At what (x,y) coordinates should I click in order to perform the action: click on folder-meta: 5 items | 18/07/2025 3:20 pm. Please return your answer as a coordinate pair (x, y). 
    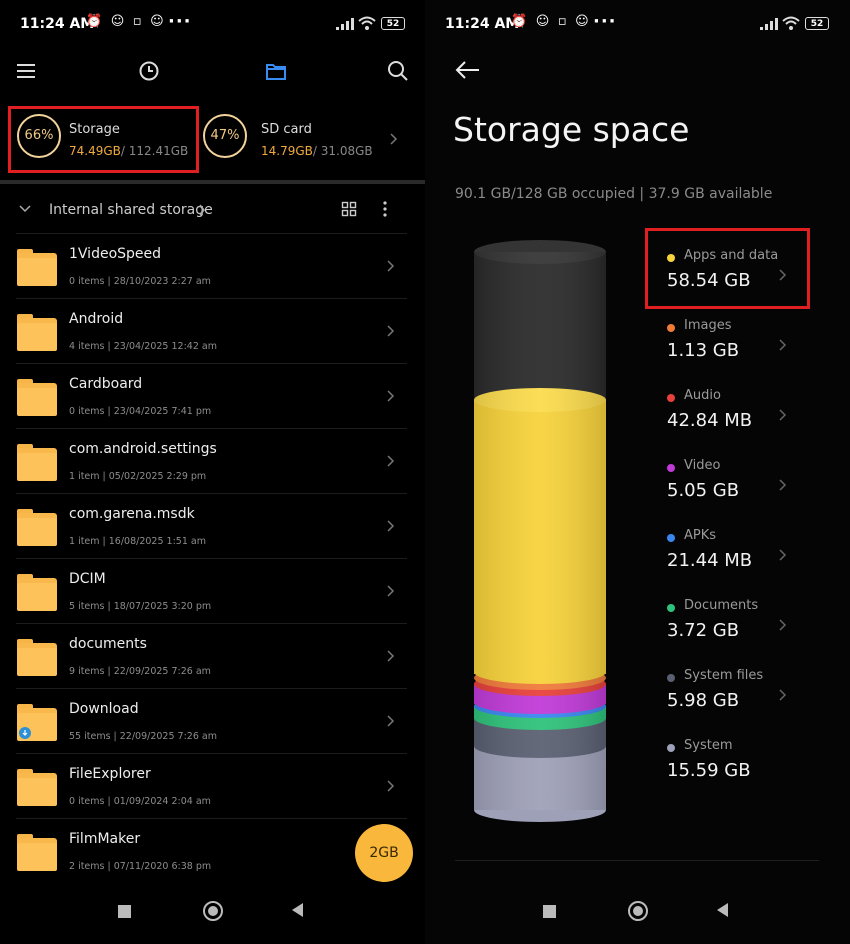
    Looking at the image, I should click on (140, 606).